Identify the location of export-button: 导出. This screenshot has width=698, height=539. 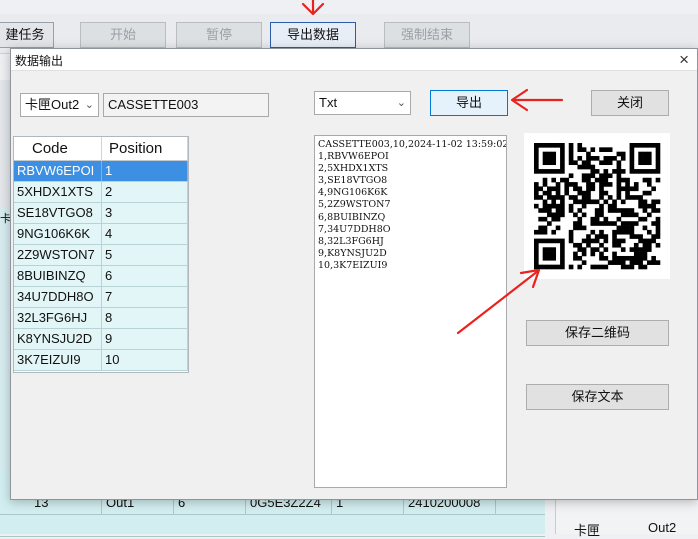
(469, 103).